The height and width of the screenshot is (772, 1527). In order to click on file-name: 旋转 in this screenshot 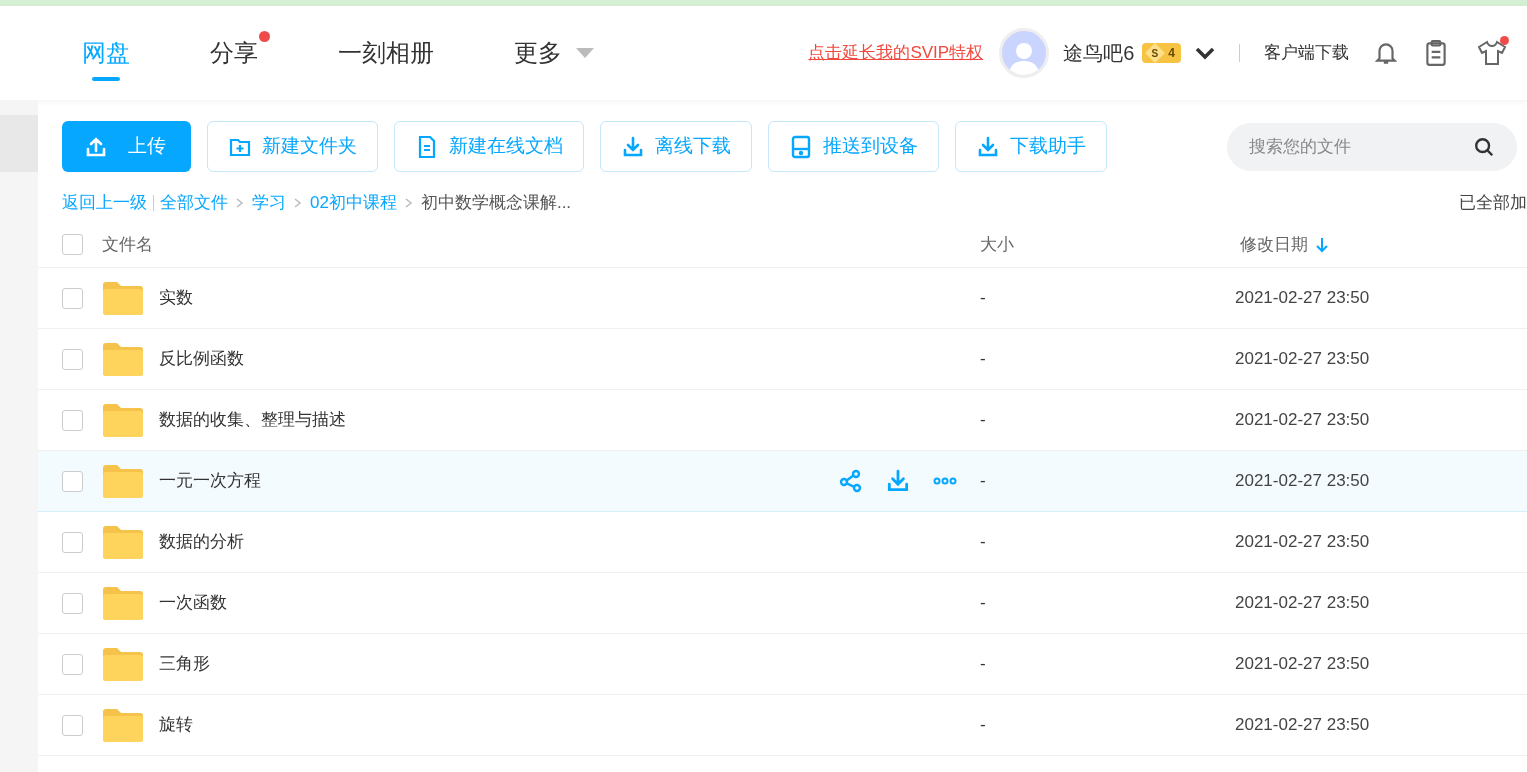, I will do `click(499, 725)`.